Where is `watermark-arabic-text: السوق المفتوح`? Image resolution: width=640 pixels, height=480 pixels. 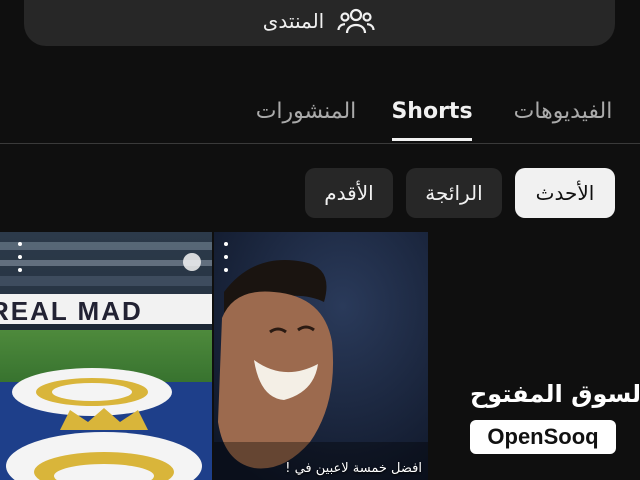
watermark-arabic-text: السوق المفتوح is located at coordinates (555, 394).